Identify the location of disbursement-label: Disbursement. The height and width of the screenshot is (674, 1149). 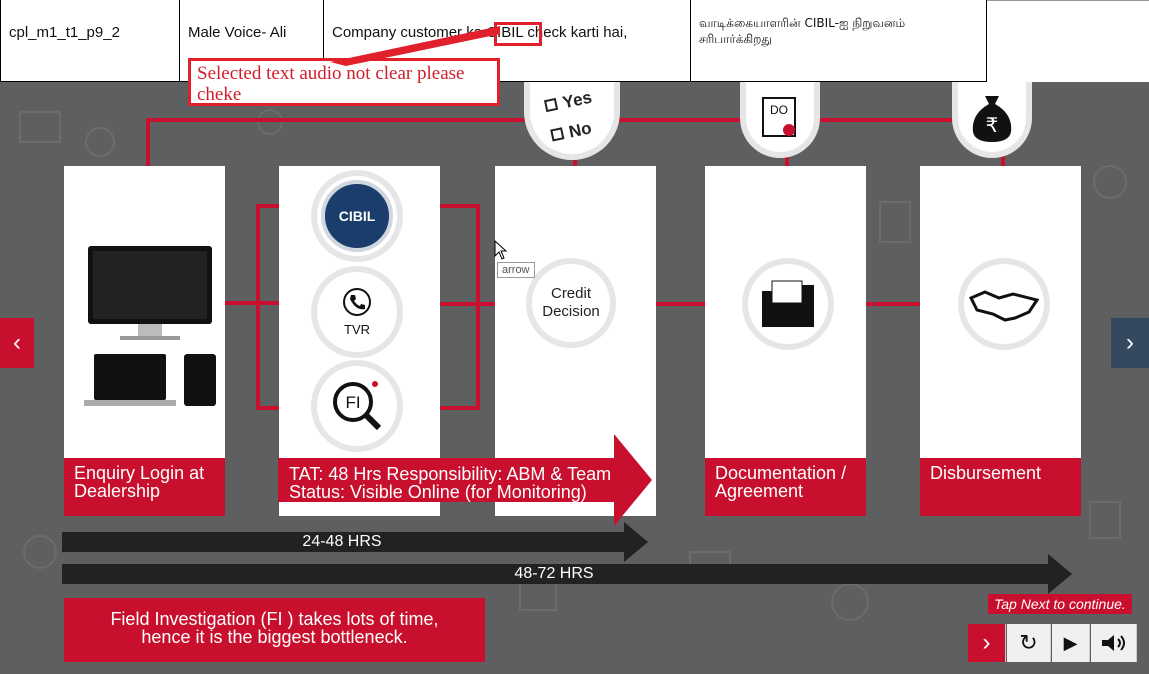
(1000, 487).